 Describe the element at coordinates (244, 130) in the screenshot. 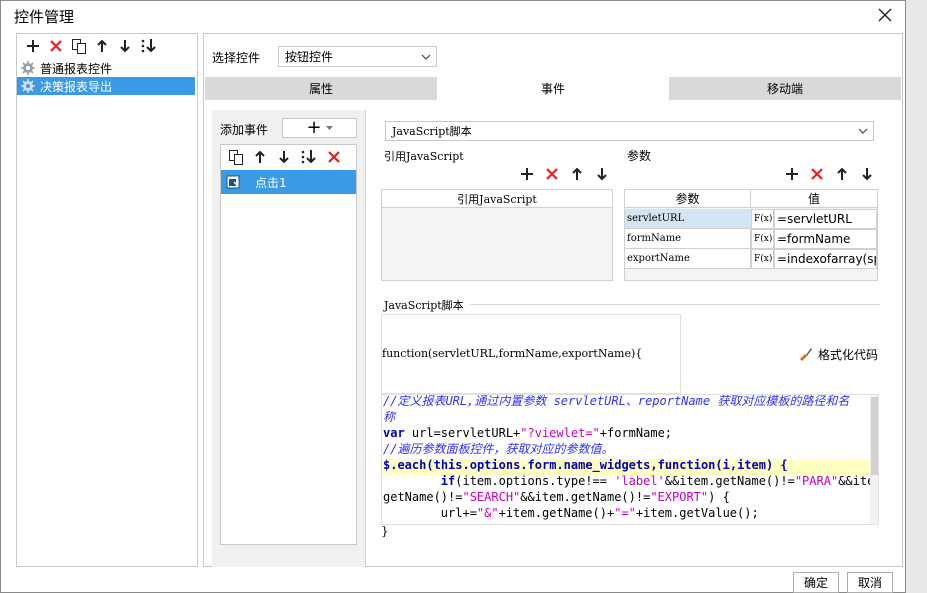

I see `add-event-label: 添加事件` at that location.